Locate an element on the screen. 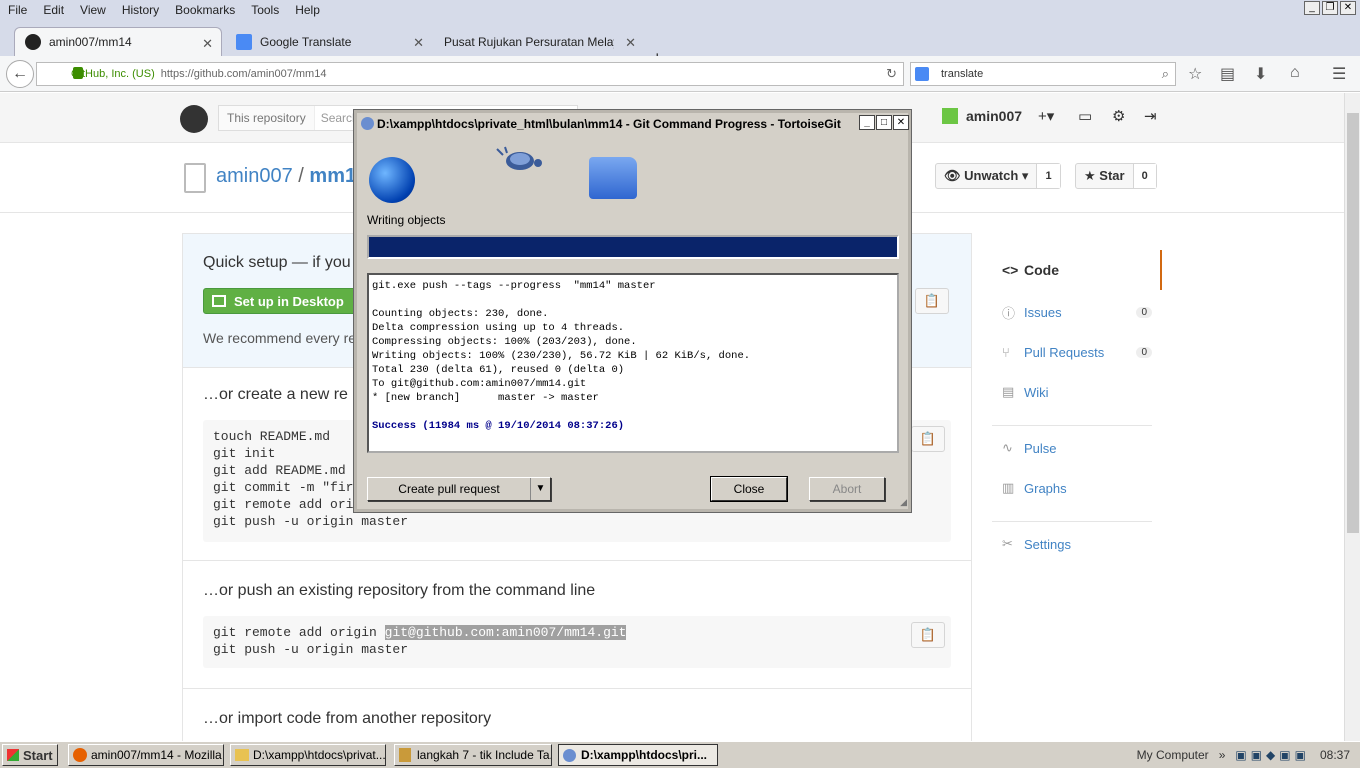 The image size is (1360, 768). padlock-icon is located at coordinates (78, 73).